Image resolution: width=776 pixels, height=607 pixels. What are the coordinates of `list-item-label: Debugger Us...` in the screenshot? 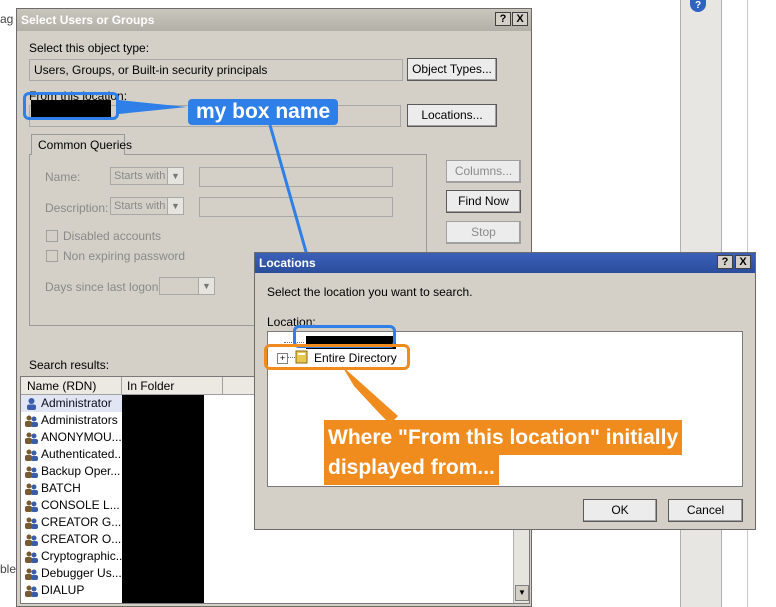 It's located at (81, 573).